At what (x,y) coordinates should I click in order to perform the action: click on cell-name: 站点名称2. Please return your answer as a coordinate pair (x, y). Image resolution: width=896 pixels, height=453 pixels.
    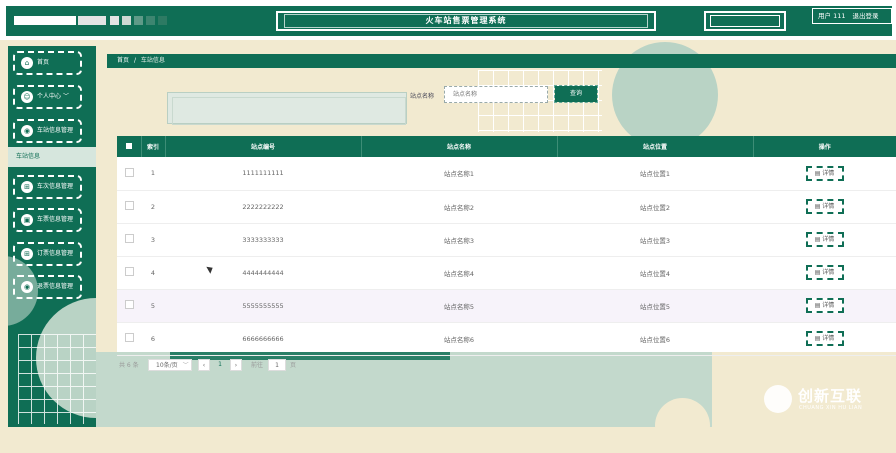
    Looking at the image, I should click on (459, 207).